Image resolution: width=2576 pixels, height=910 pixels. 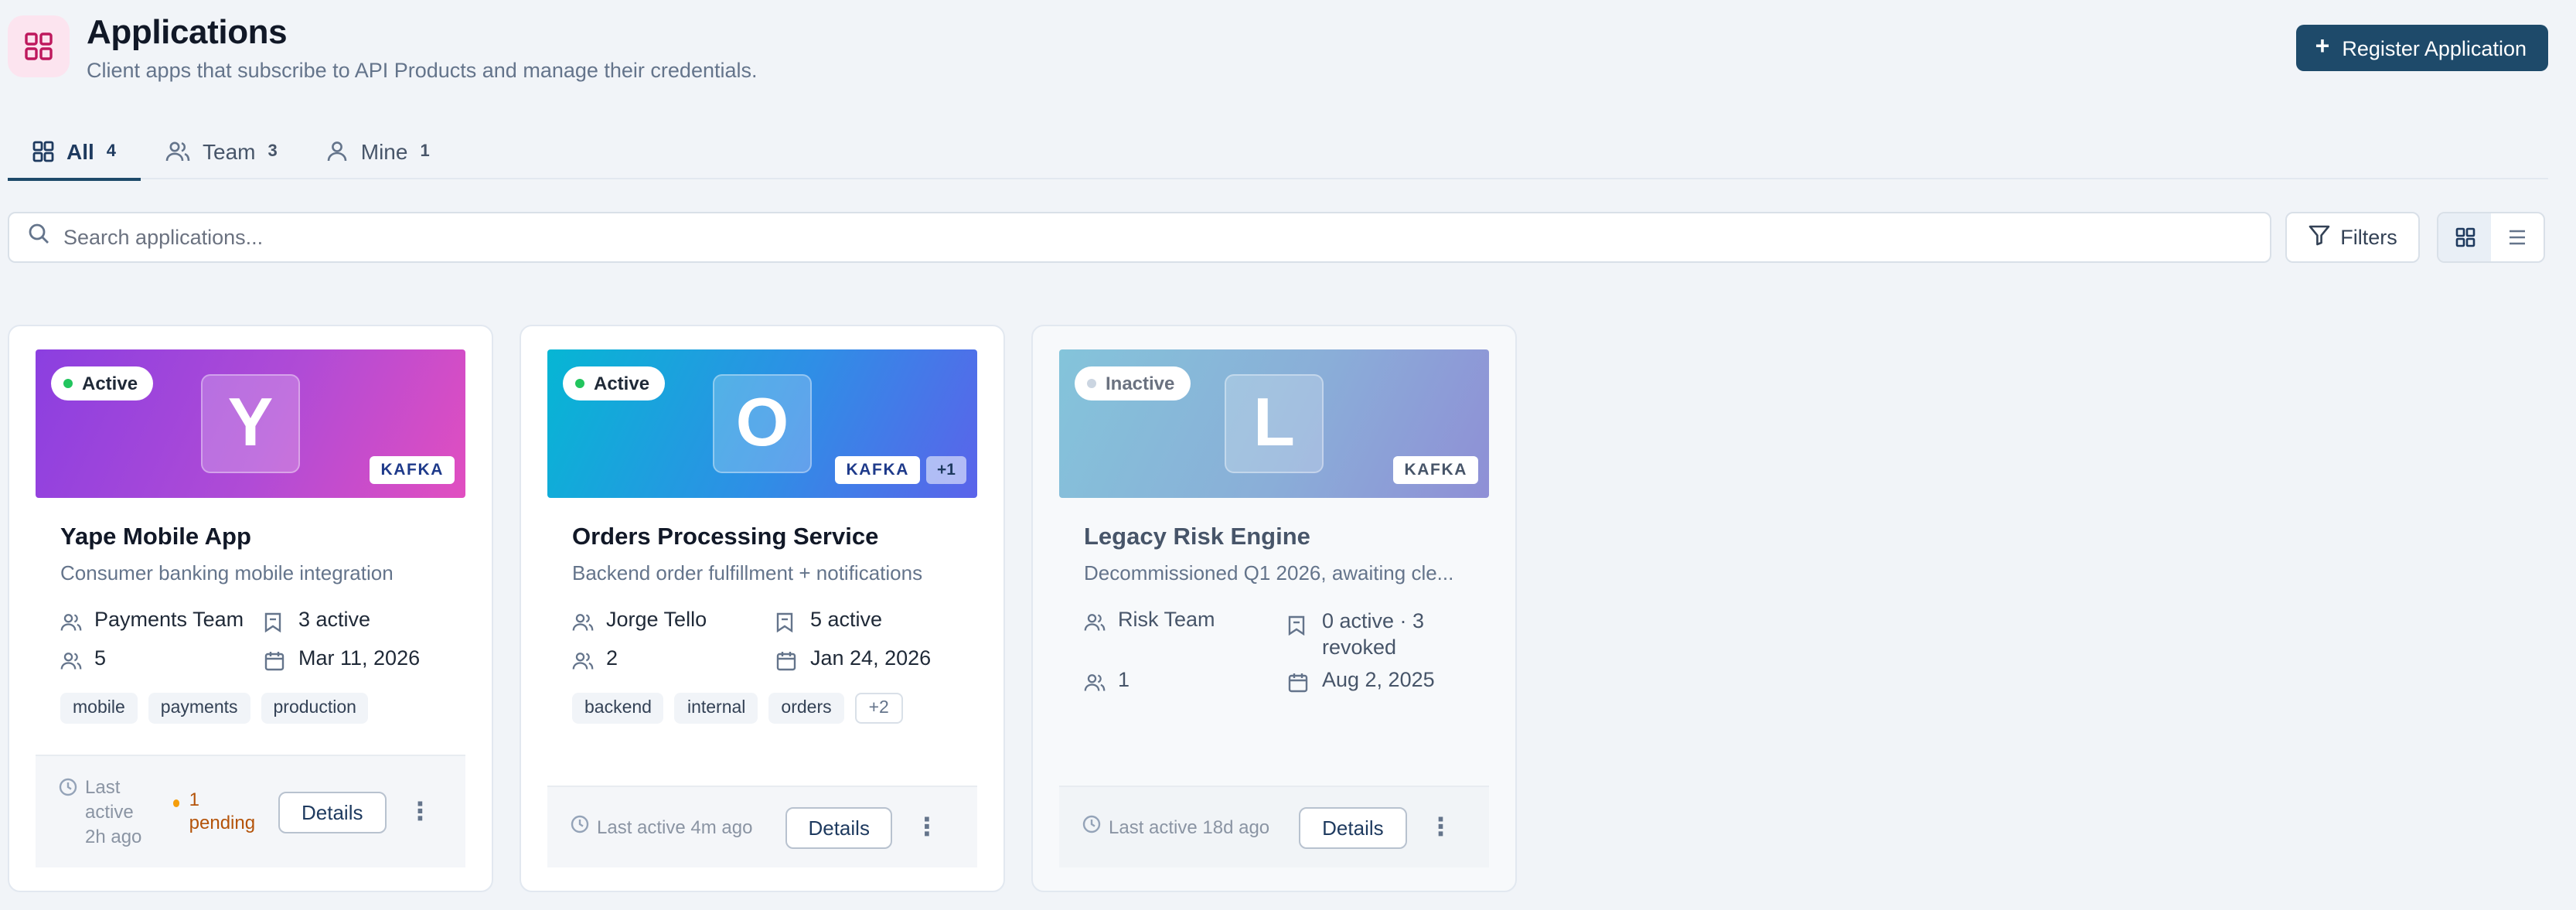 I want to click on app-name: Yape Mobile App, so click(x=155, y=538).